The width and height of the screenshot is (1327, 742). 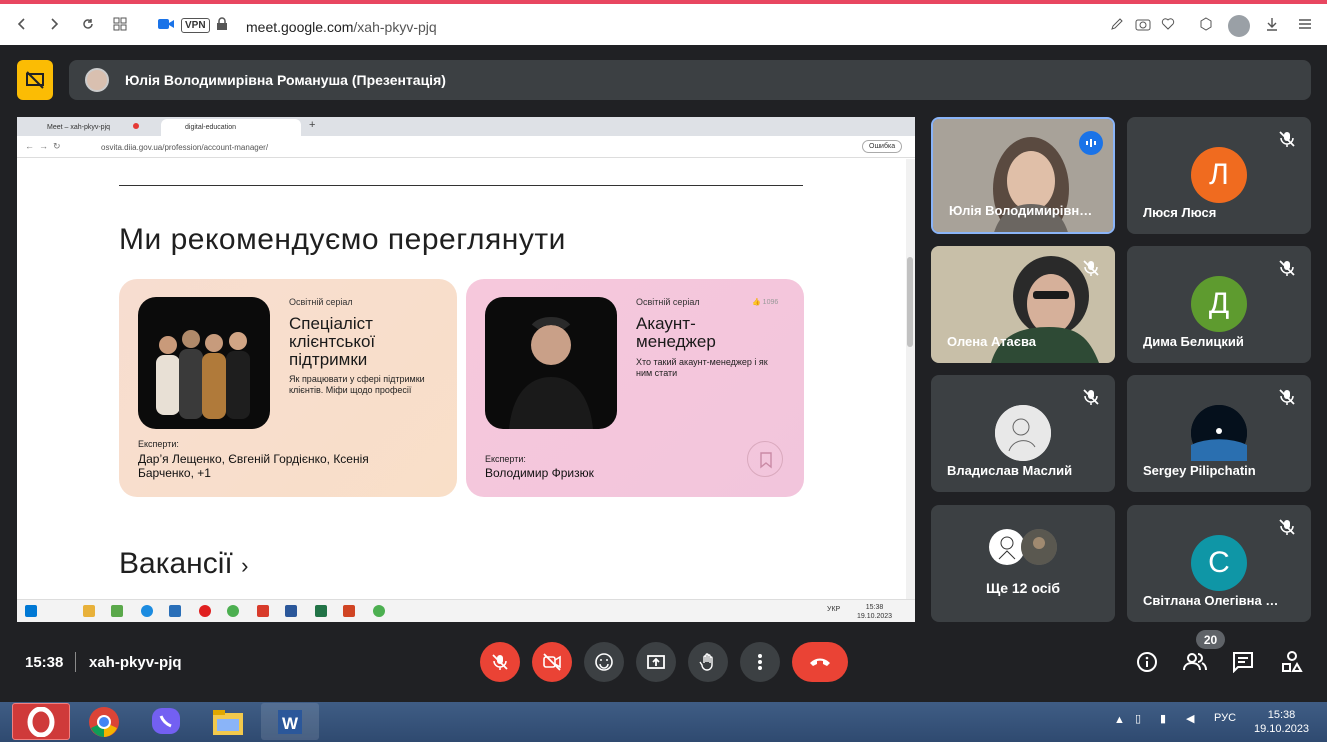 What do you see at coordinates (321, 611) in the screenshot?
I see `excel-icon` at bounding box center [321, 611].